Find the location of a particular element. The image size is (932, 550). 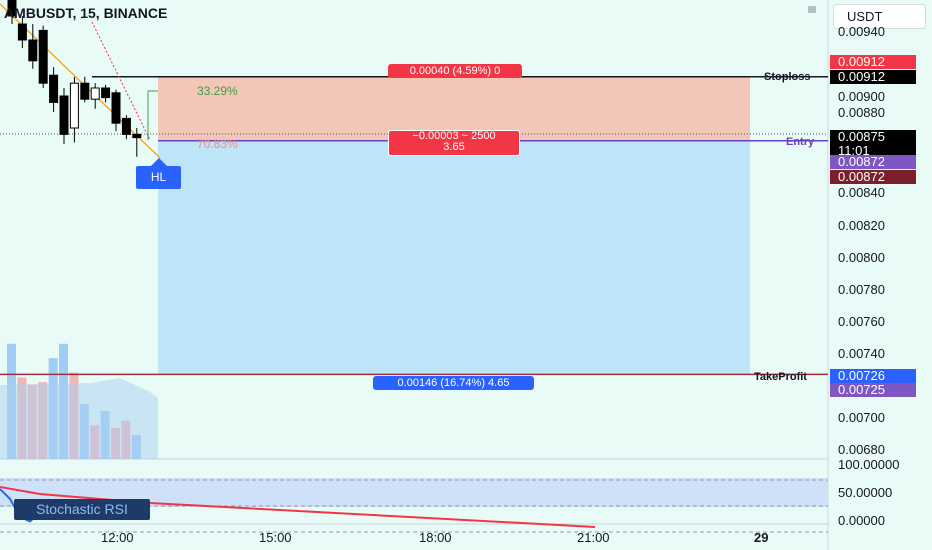

price-tick: 0.00700 is located at coordinates (861, 417).